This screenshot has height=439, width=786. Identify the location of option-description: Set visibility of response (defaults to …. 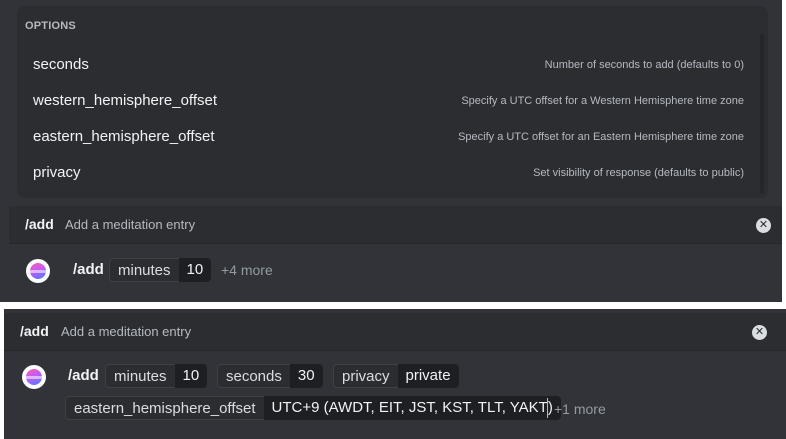
(638, 173).